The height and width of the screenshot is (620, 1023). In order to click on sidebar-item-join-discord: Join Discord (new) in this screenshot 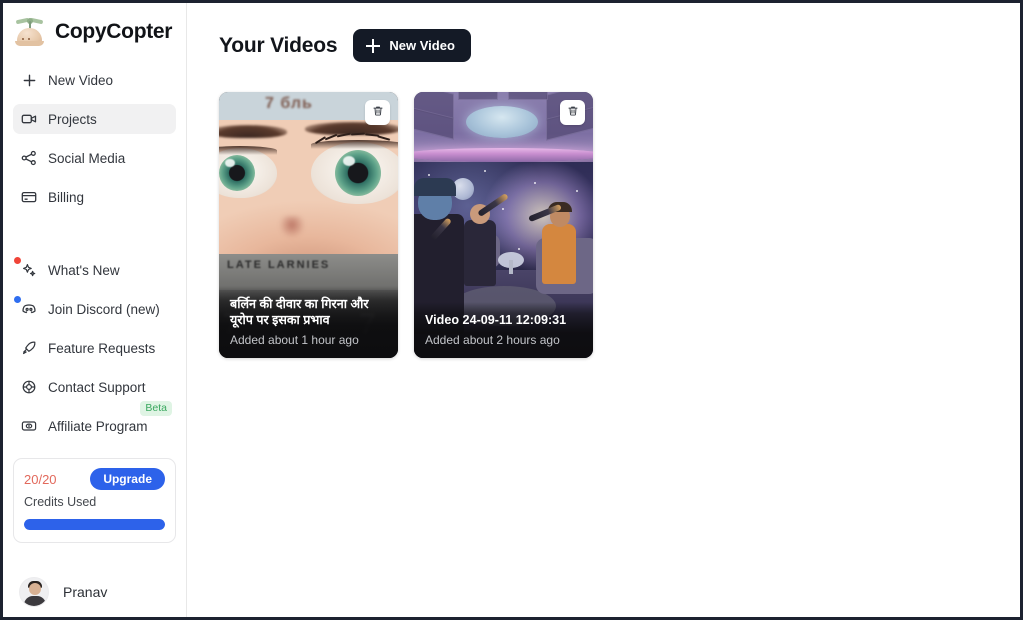, I will do `click(94, 309)`.